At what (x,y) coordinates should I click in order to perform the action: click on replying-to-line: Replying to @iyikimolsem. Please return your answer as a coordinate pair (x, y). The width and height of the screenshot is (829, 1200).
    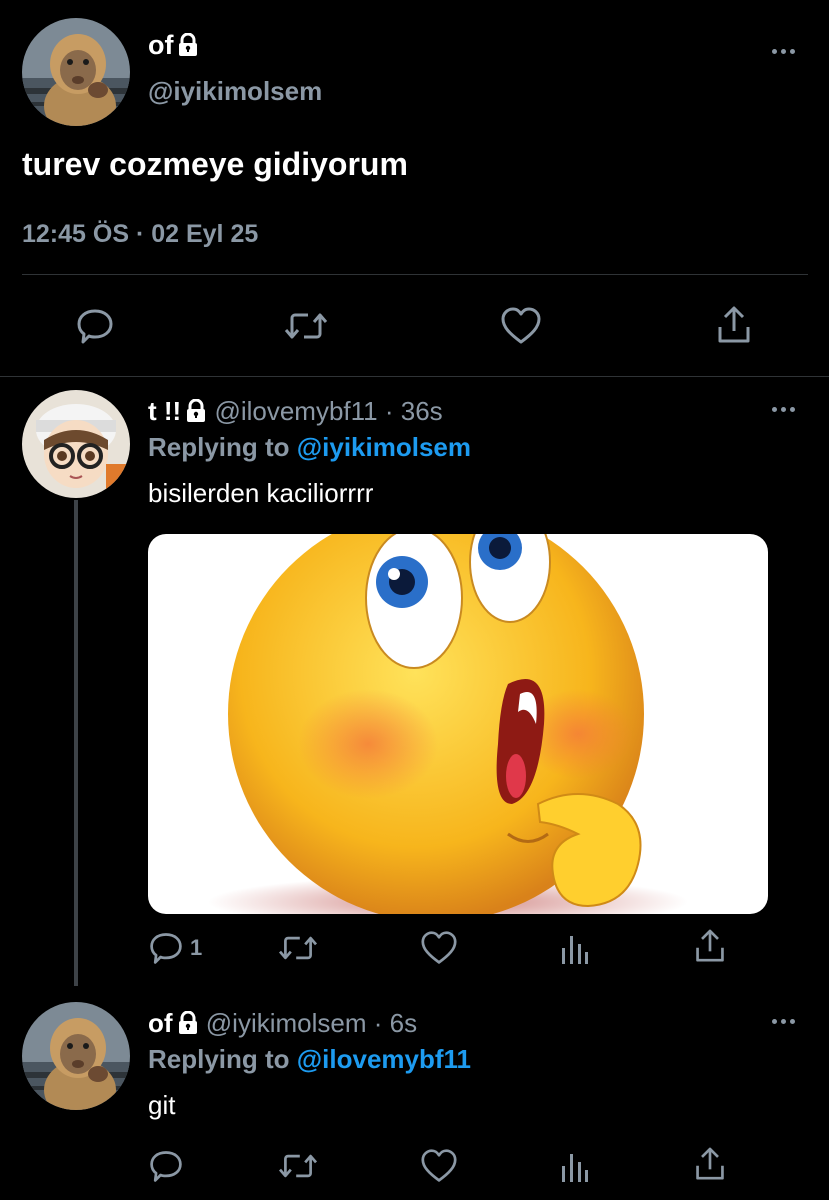
    Looking at the image, I should click on (309, 447).